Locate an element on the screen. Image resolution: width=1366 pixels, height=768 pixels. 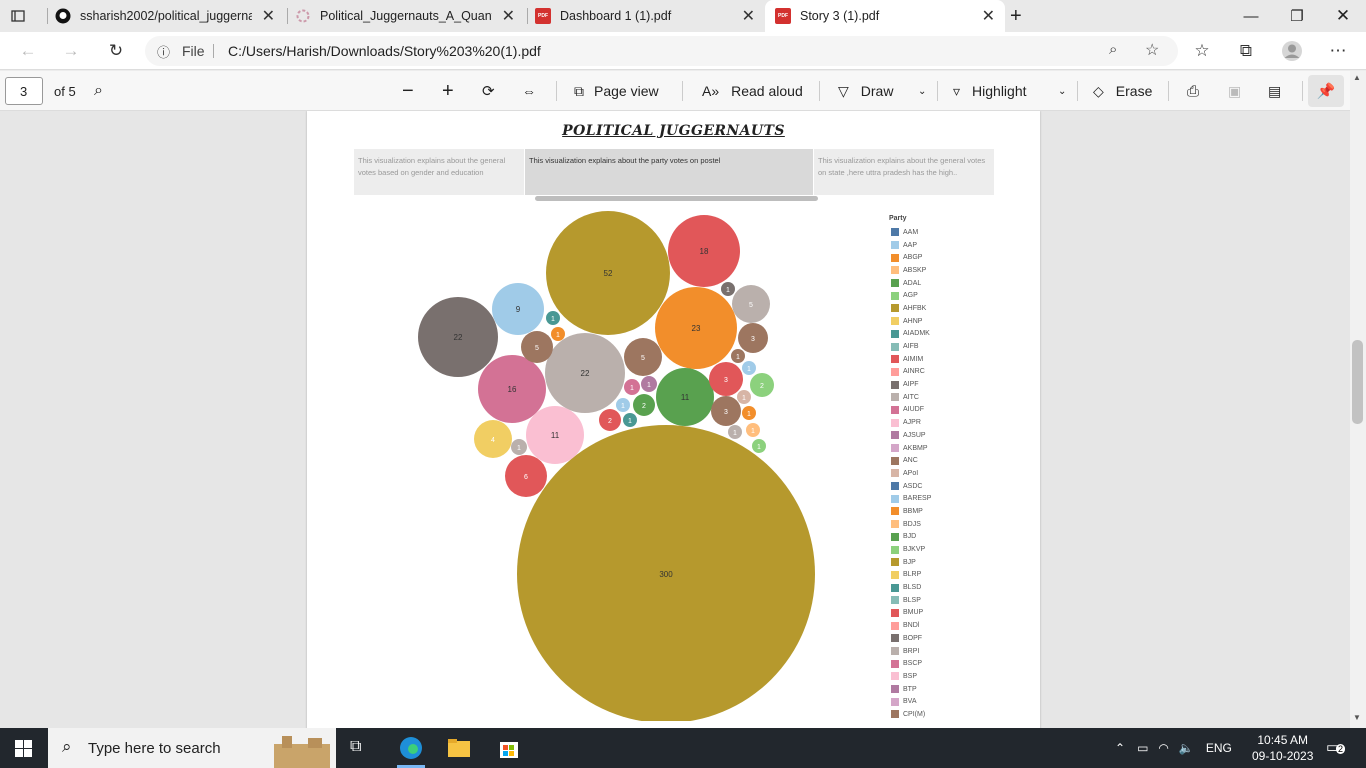
draw-button: ▽ Draw is located at coordinates (865, 91).